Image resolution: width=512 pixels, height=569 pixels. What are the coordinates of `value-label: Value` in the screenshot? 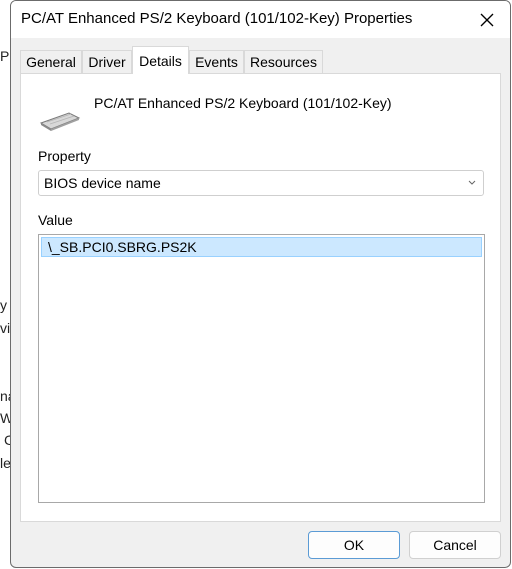 It's located at (55, 220).